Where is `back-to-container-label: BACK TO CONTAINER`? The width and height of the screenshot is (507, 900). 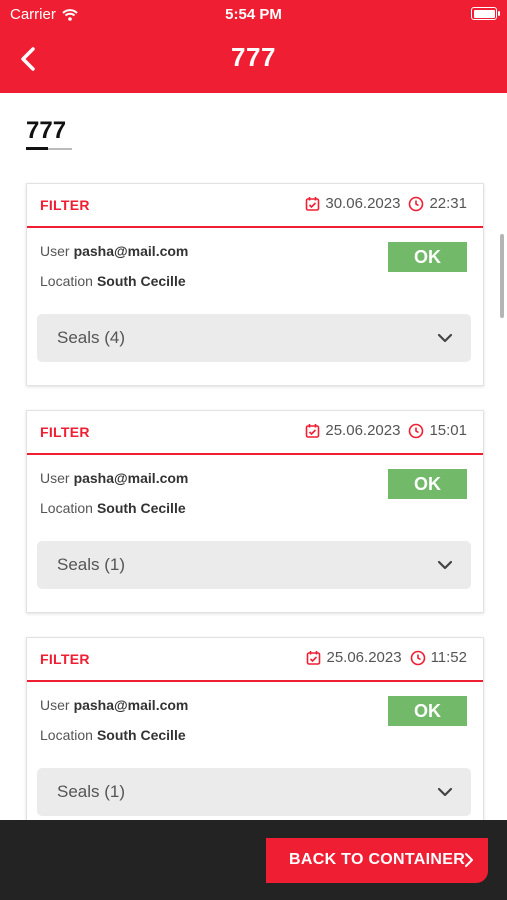
back-to-container-label: BACK TO CONTAINER is located at coordinates (377, 859).